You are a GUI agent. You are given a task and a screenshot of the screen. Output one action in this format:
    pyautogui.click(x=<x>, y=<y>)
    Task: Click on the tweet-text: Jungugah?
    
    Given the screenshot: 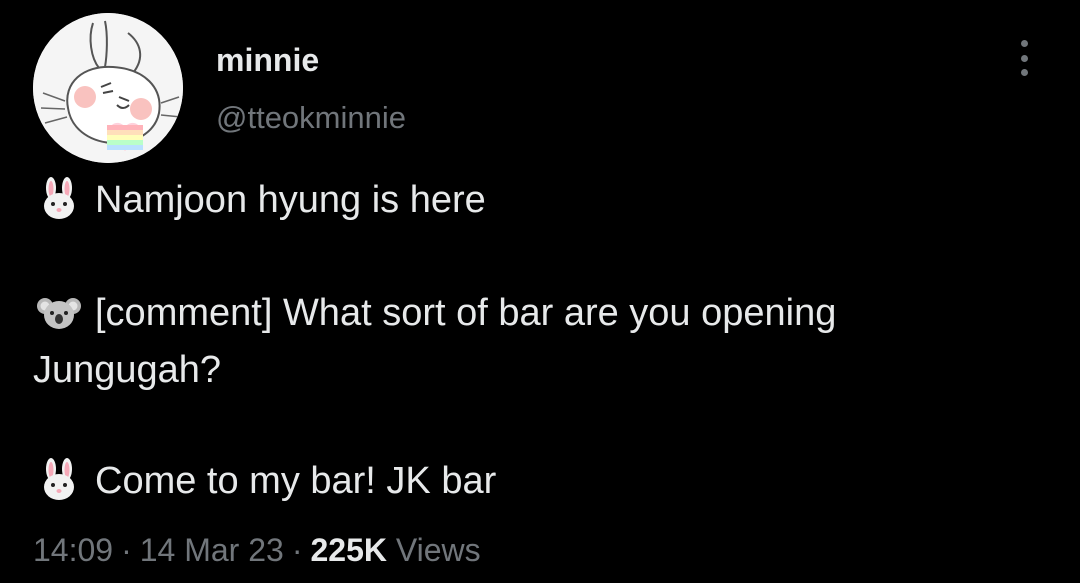 What is the action you would take?
    pyautogui.click(x=127, y=370)
    